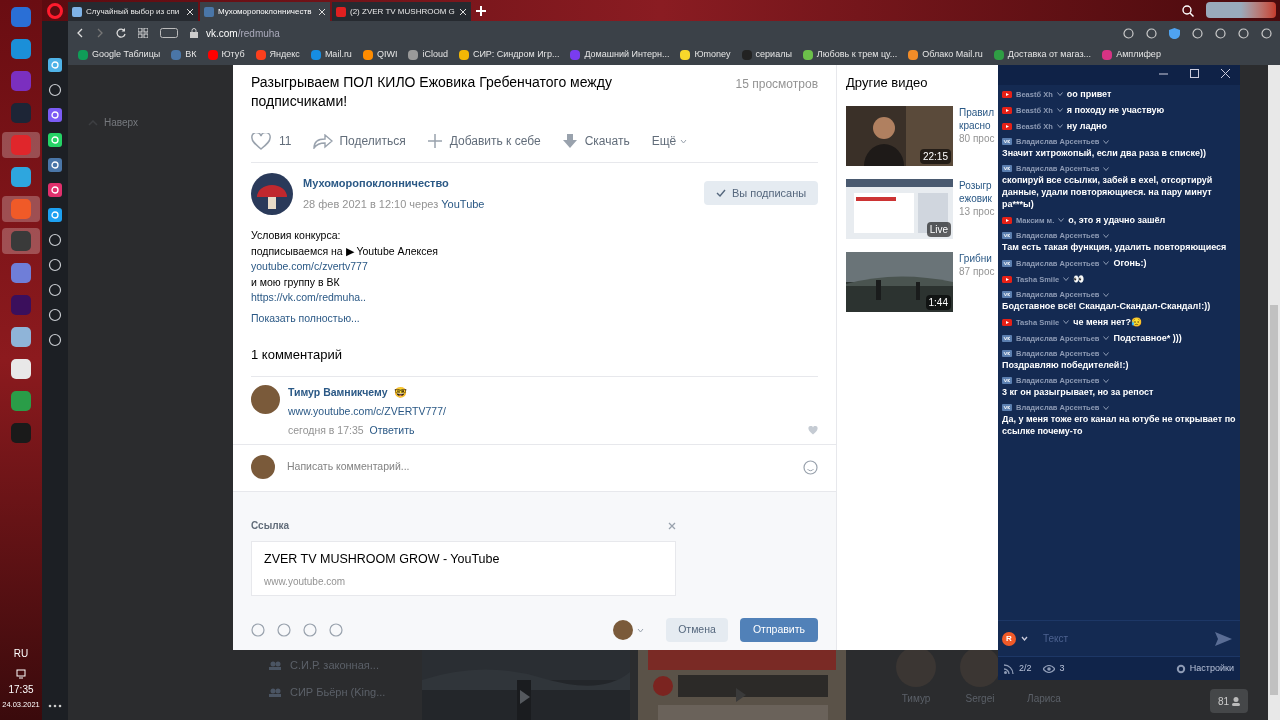 Image resolution: width=1280 pixels, height=720 pixels. Describe the element at coordinates (463, 203) in the screenshot. I see `source-link: YouTube` at that location.